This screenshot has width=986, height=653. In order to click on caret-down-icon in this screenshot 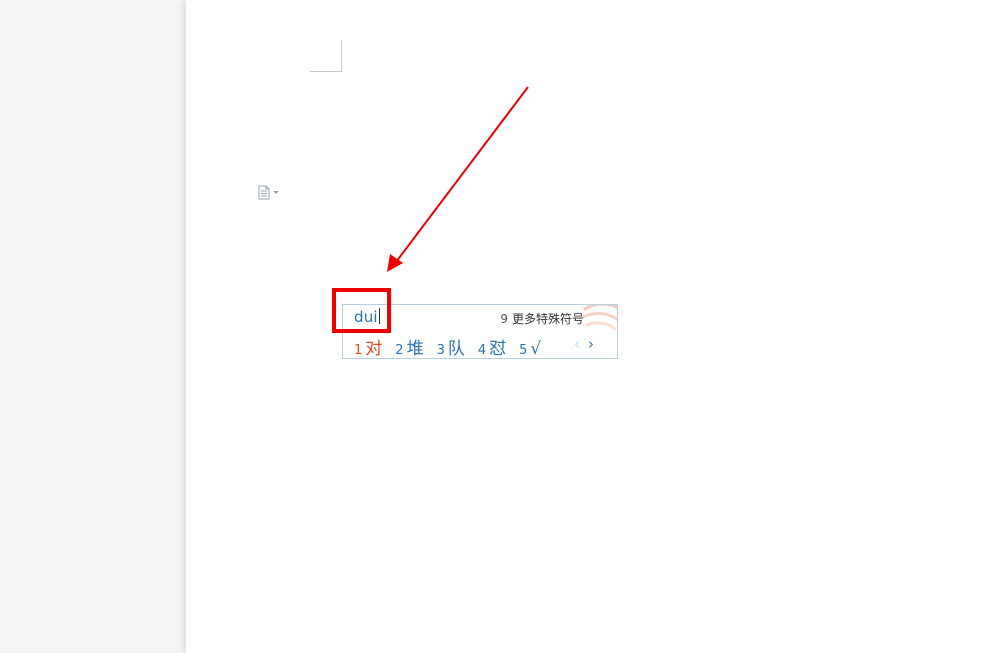, I will do `click(276, 192)`.